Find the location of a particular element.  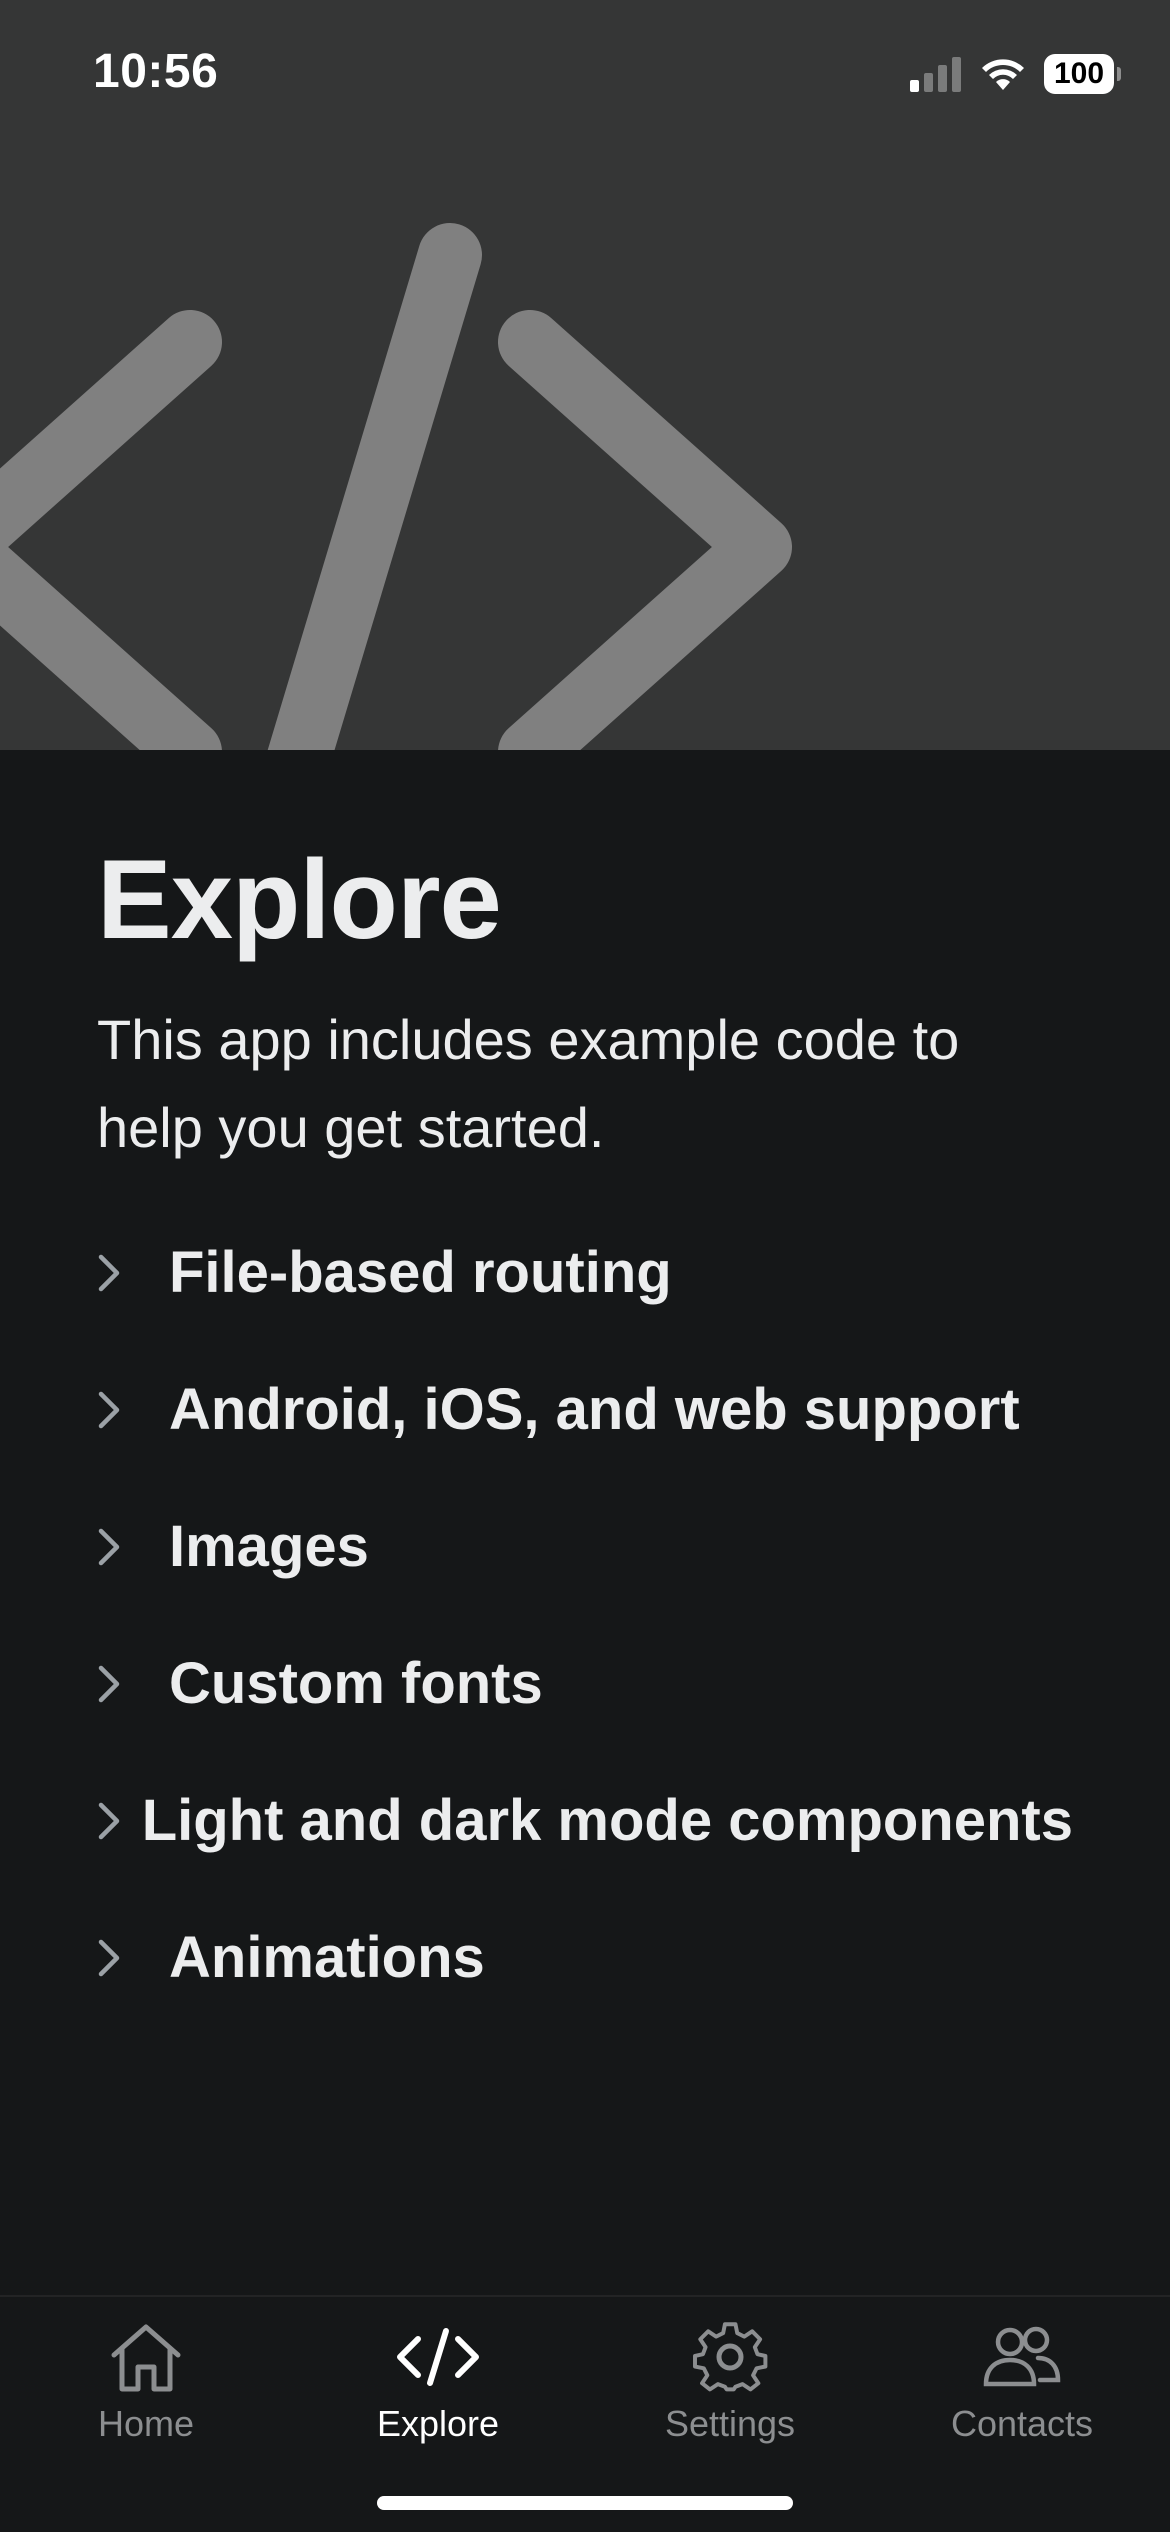

collapsible-label: Android, iOS, and web support is located at coordinates (594, 1409).